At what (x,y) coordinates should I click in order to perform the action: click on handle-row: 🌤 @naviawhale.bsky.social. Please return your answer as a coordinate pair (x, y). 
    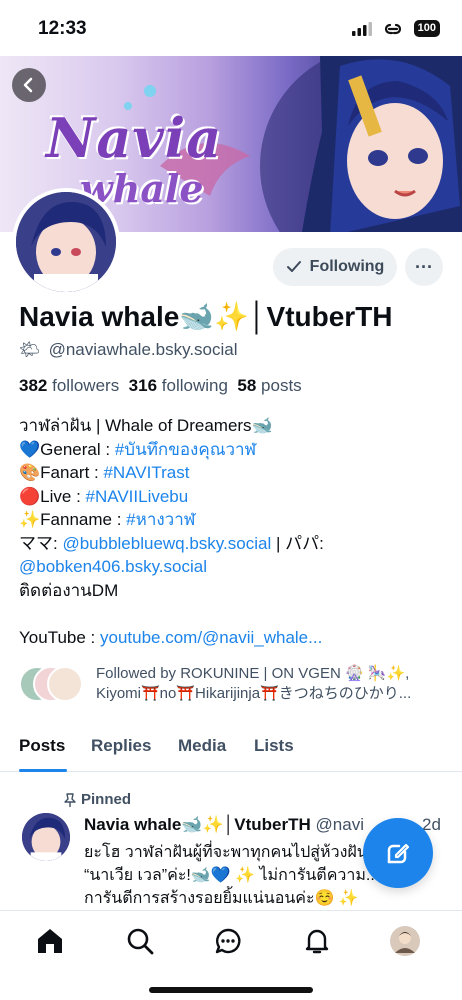
    Looking at the image, I should click on (128, 350).